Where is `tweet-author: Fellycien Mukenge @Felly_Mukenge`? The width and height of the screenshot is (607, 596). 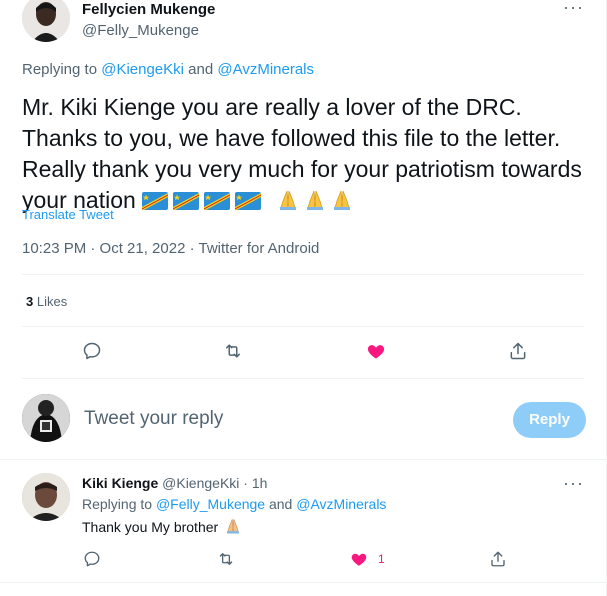
tweet-author: Fellycien Mukenge @Felly_Mukenge is located at coordinates (118, 21).